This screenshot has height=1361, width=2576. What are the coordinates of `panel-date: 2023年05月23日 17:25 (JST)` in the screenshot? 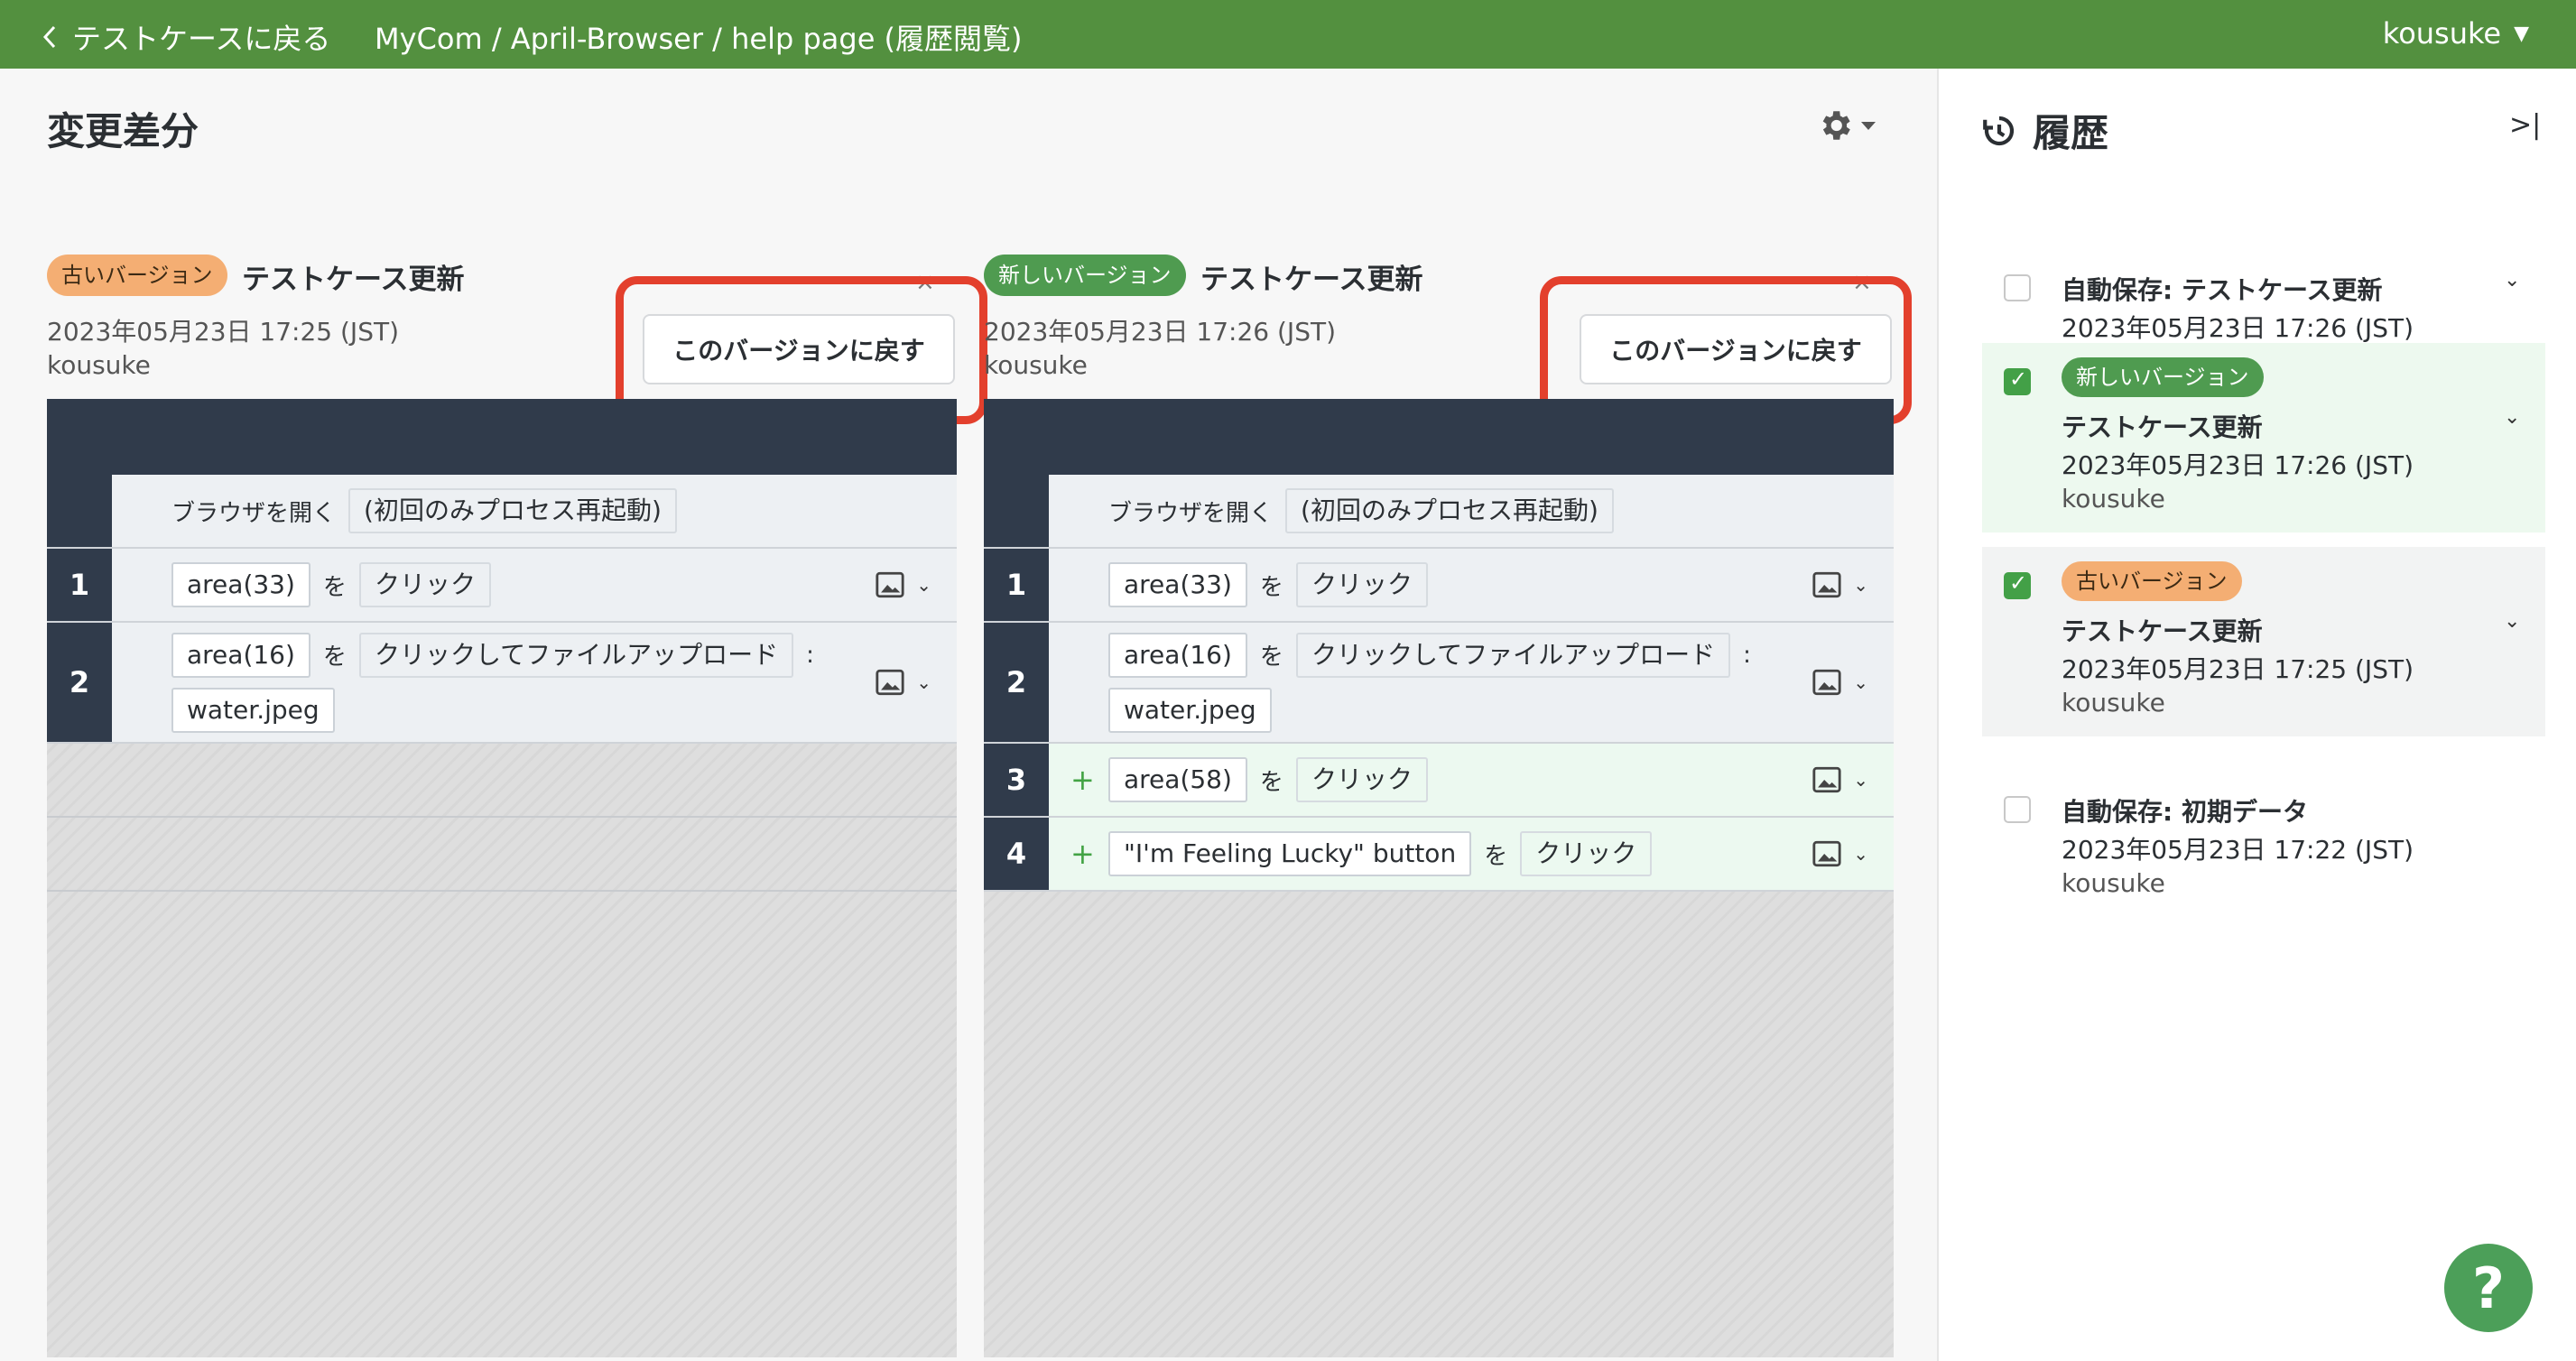 It's located at (223, 332).